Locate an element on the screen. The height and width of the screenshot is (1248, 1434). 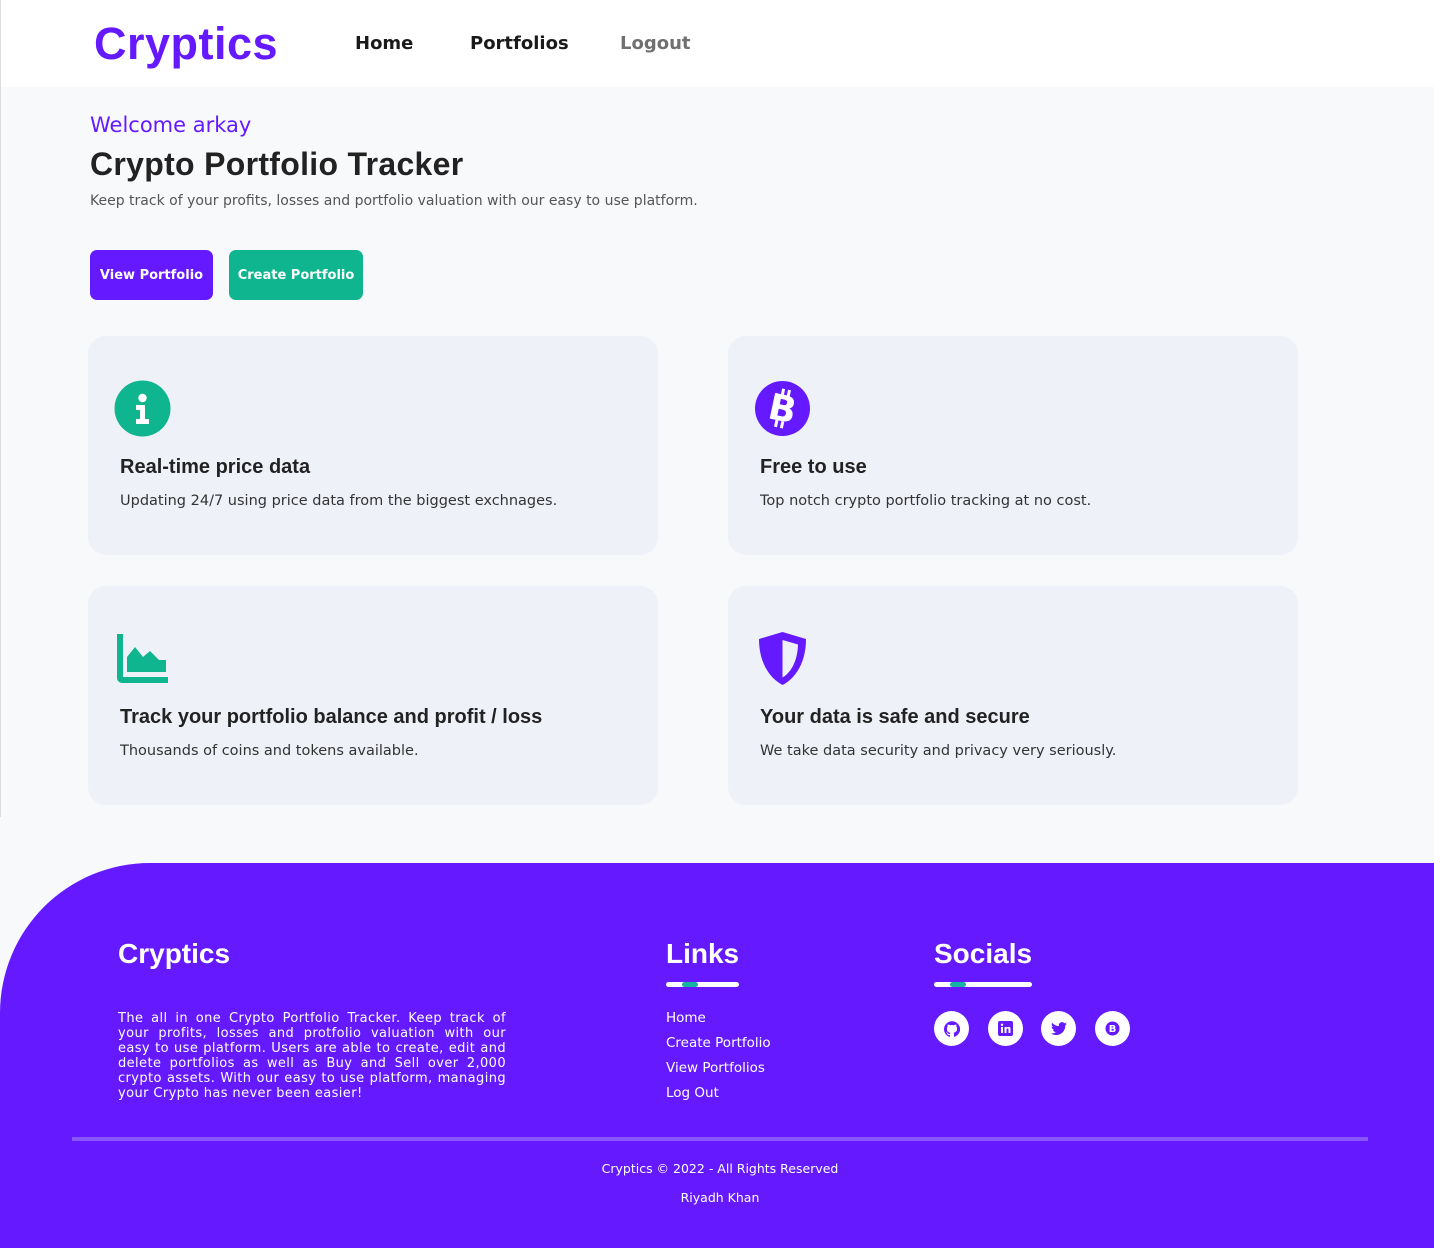
nav-portfolios-link: Portfolios is located at coordinates (519, 43).